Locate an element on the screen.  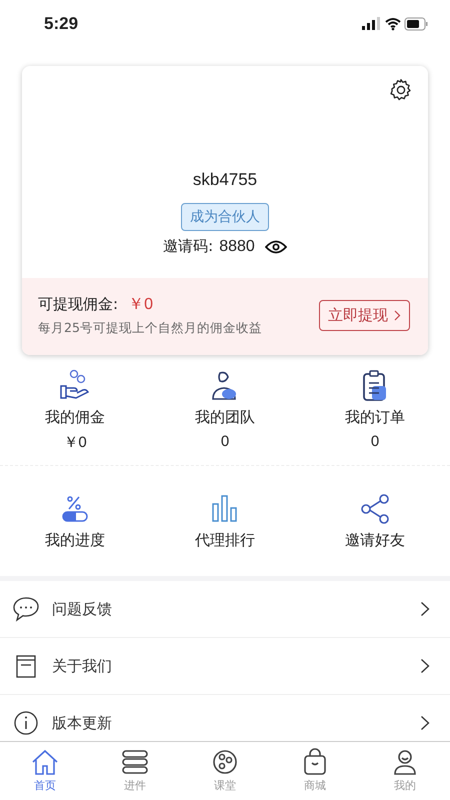
signal-icon is located at coordinates (371, 23).